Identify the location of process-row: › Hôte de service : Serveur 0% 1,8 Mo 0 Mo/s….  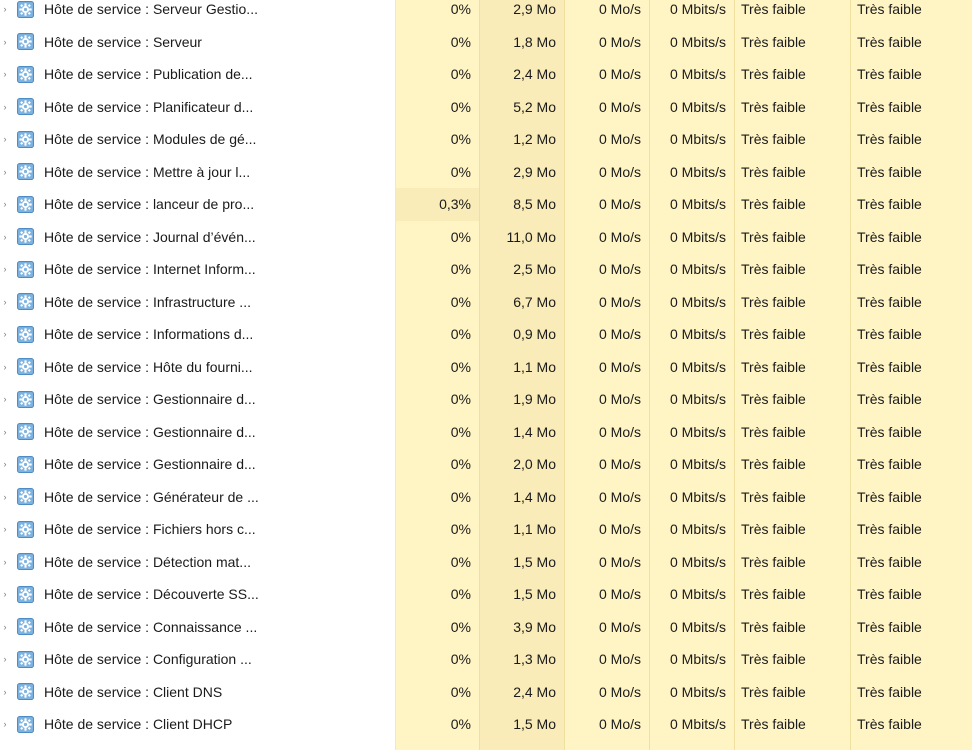
(486, 42).